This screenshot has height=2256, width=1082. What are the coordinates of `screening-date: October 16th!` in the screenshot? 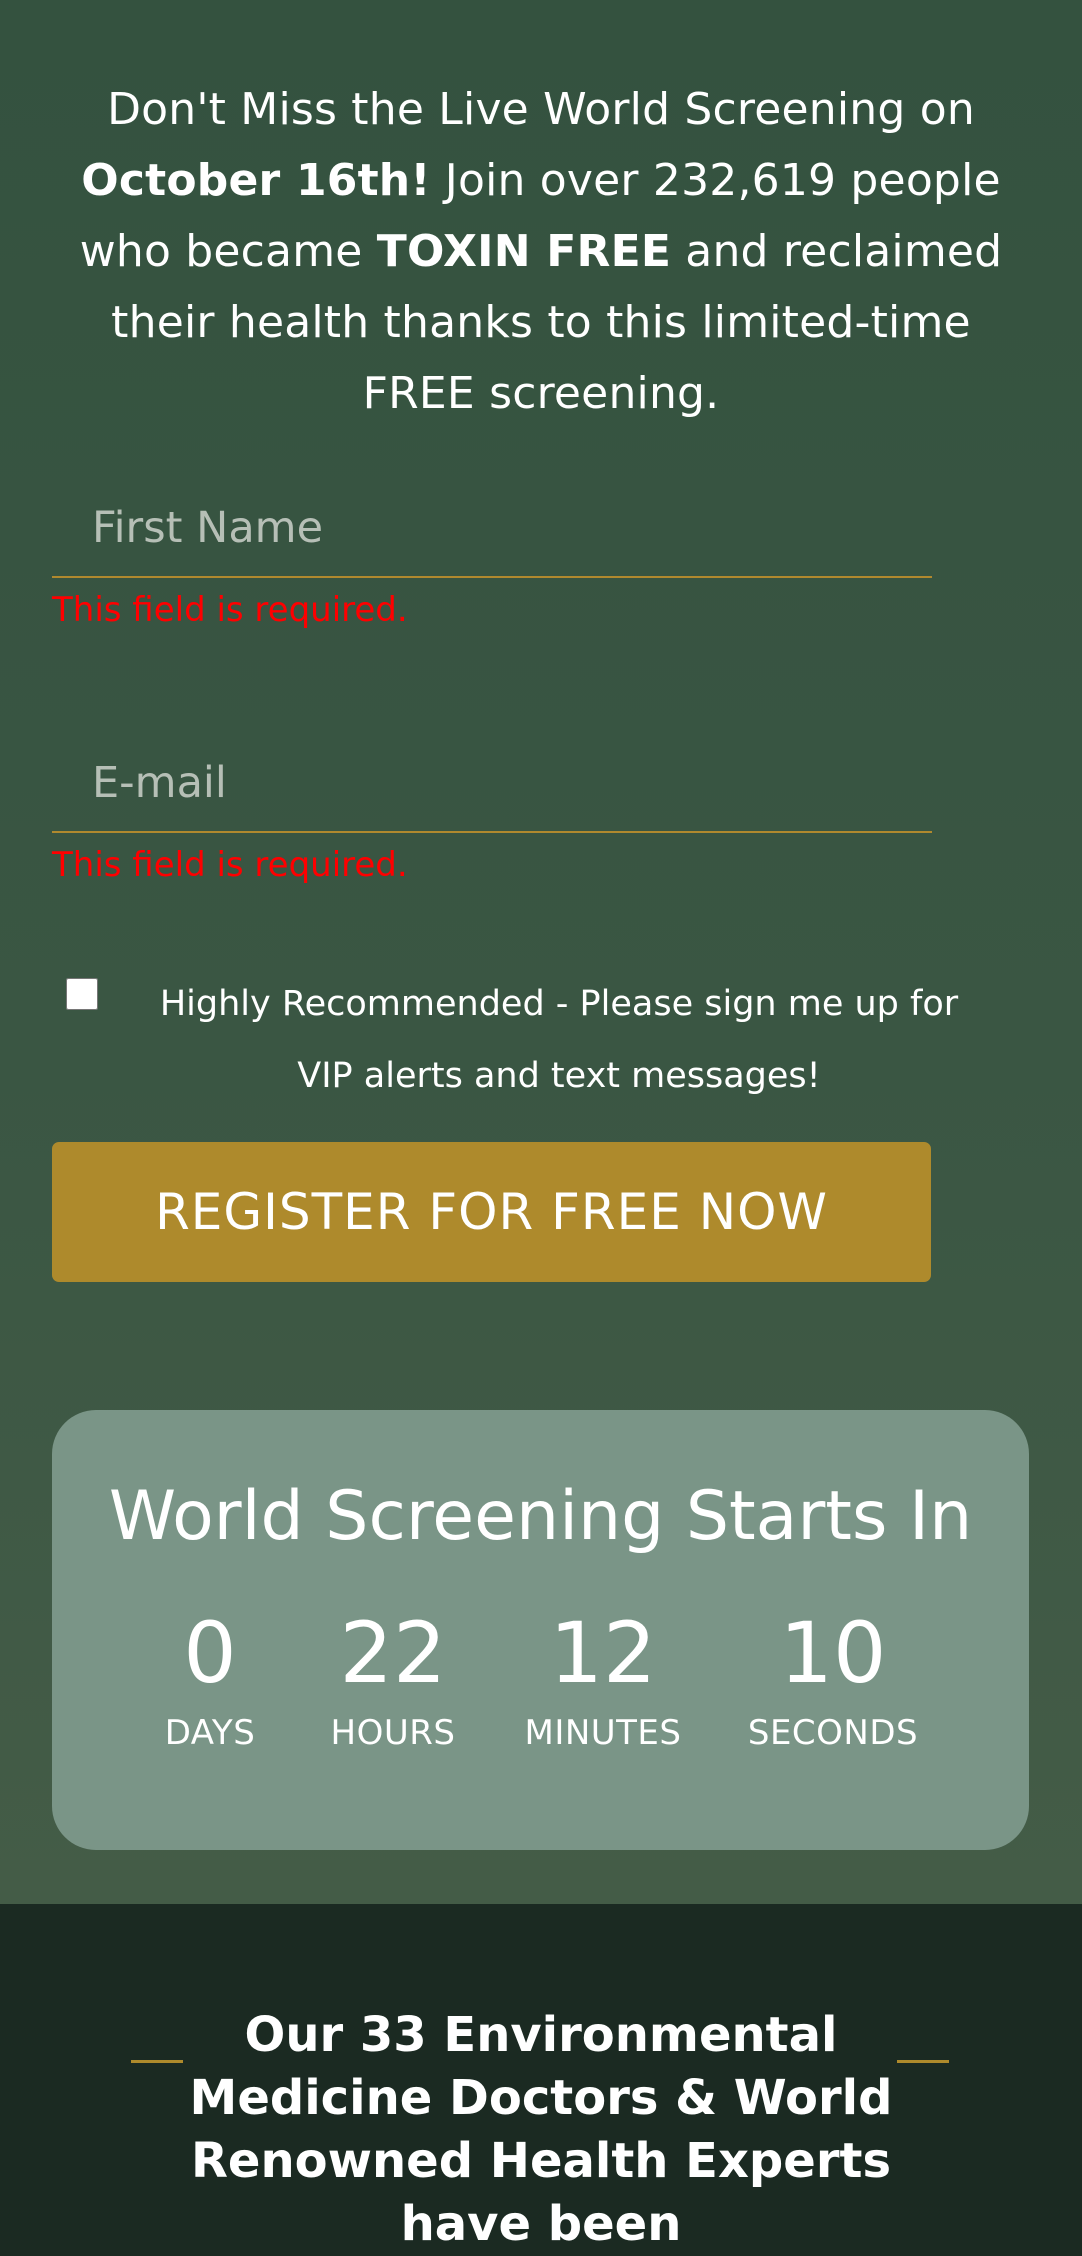 It's located at (256, 180).